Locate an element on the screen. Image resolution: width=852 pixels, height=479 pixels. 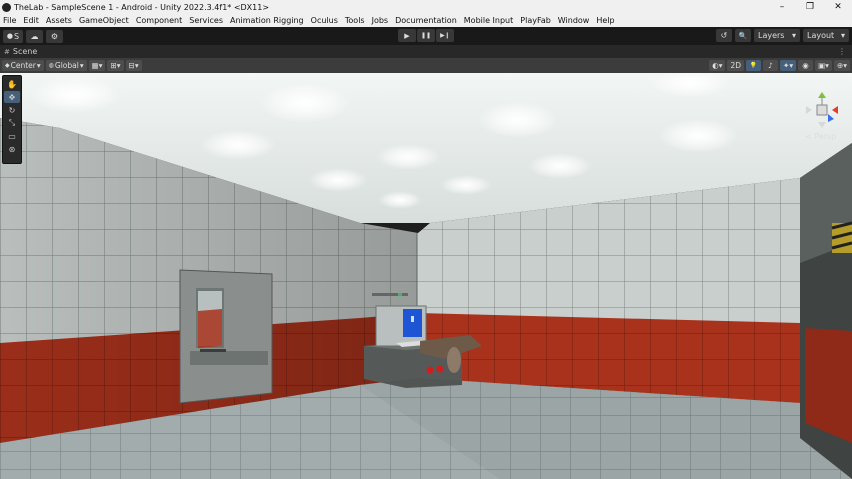
playmode-controls: ▶ ❚❚ ▶❙ is located at coordinates (426, 35).